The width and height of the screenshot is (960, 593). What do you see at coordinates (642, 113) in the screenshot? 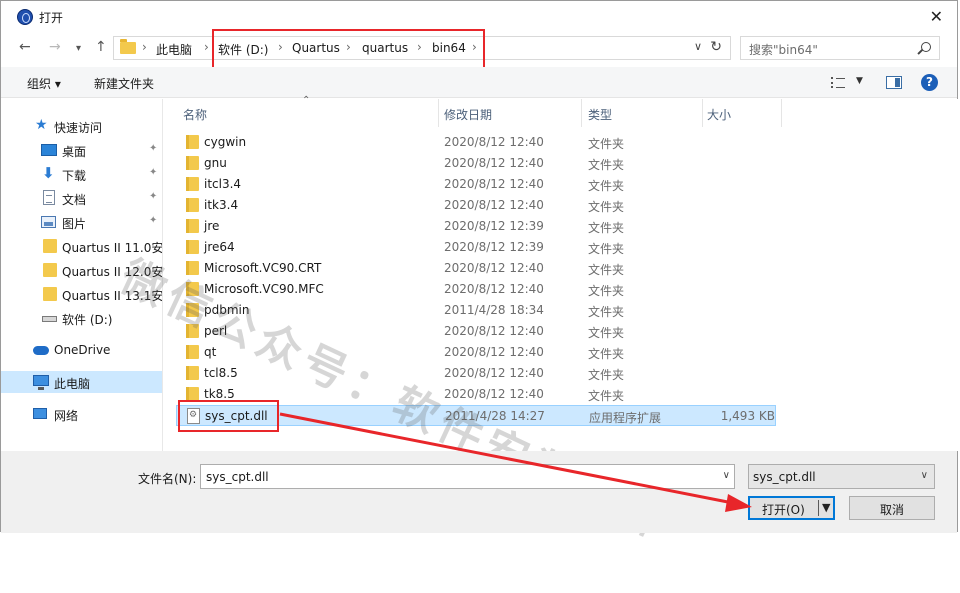
I see `column-header-type: 类型` at bounding box center [642, 113].